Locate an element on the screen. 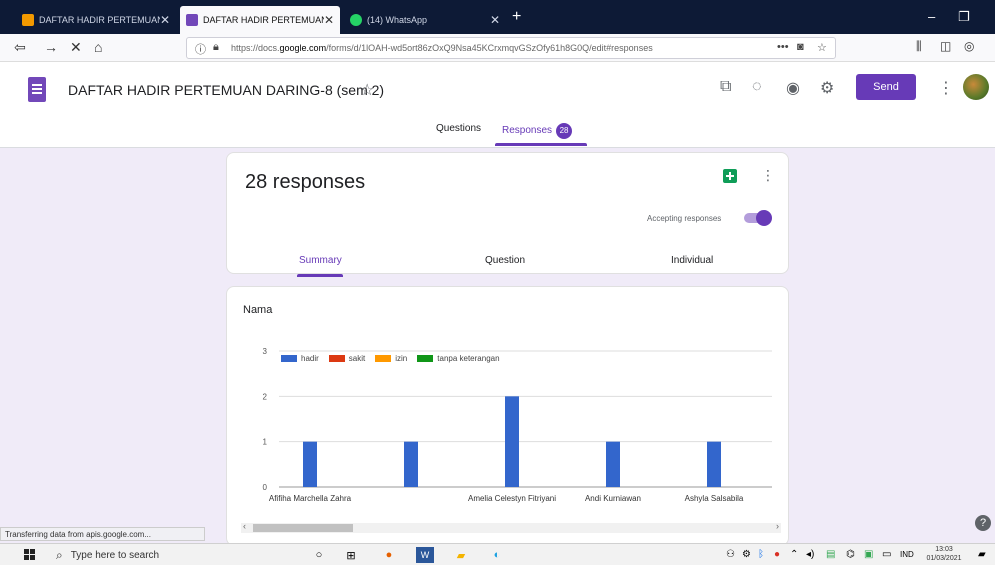 This screenshot has height=565, width=995. taskbar-clock: 13:03 01/03/2021 is located at coordinates (944, 554).